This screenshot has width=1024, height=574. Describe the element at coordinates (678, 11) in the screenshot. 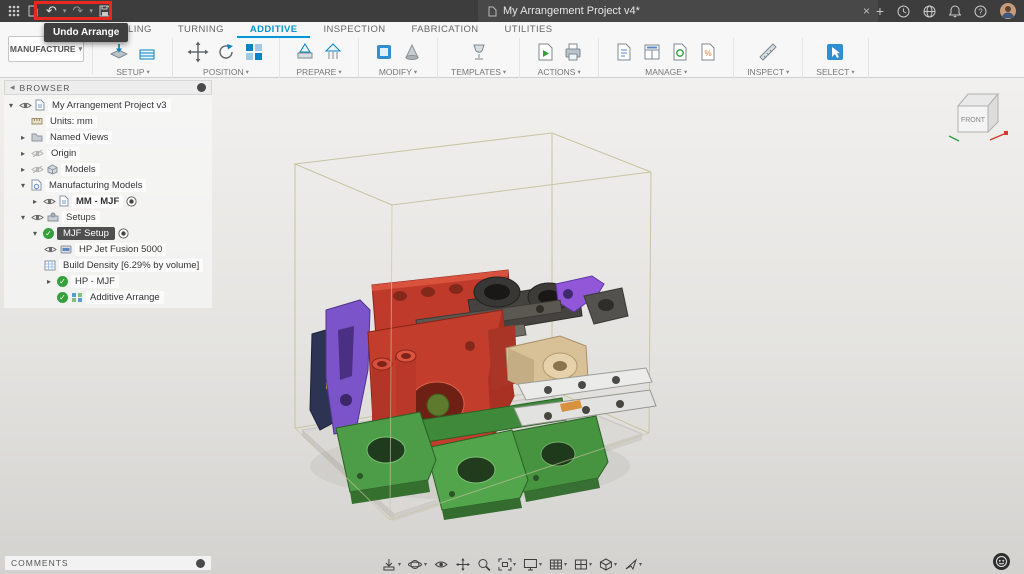

I see `document-tab: My Arrangement Project v4*` at that location.